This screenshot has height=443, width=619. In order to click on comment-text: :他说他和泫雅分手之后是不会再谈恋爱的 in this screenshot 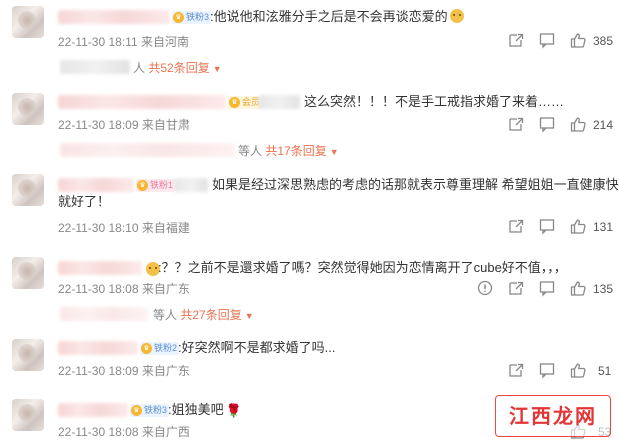, I will do `click(337, 17)`.